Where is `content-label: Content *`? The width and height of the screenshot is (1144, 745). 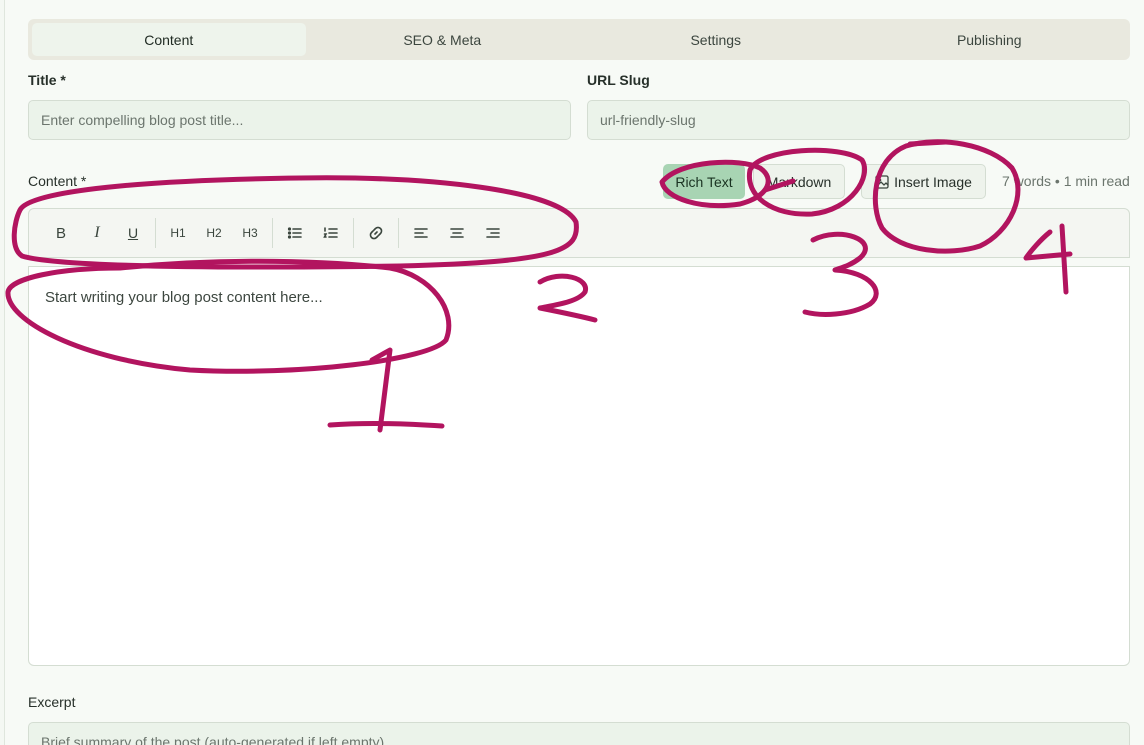
content-label: Content * is located at coordinates (57, 181).